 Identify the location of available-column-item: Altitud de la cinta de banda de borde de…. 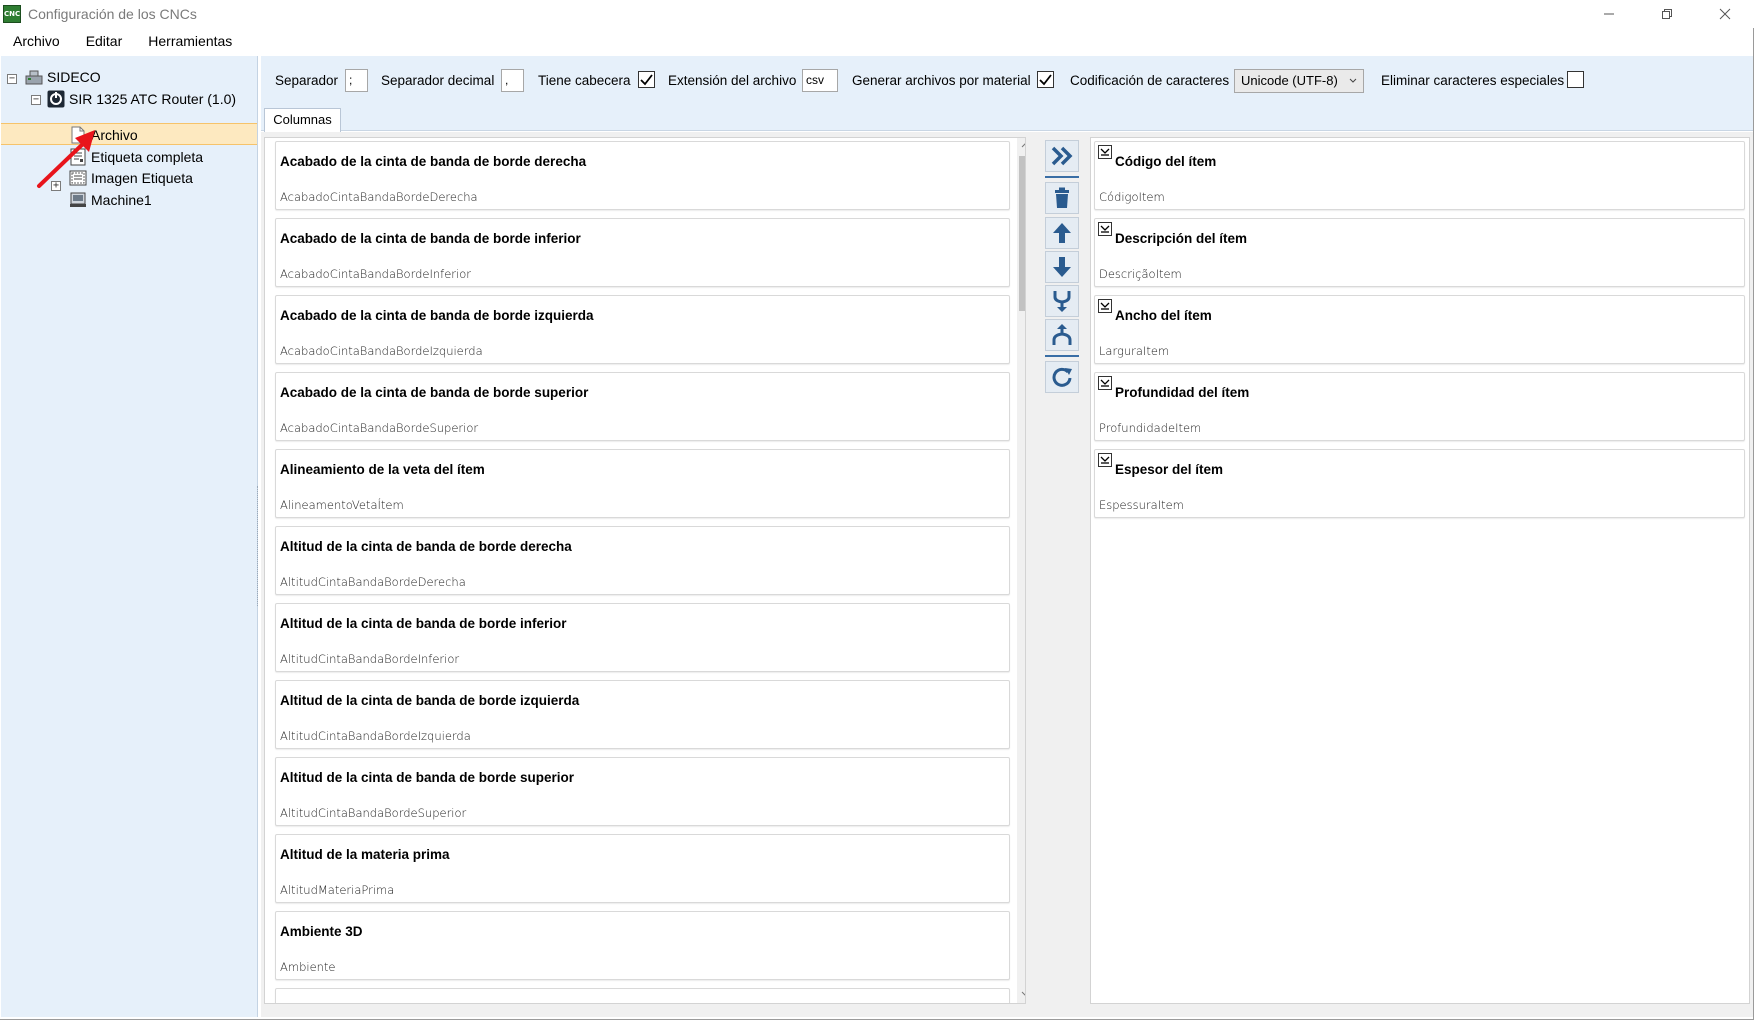
(642, 560).